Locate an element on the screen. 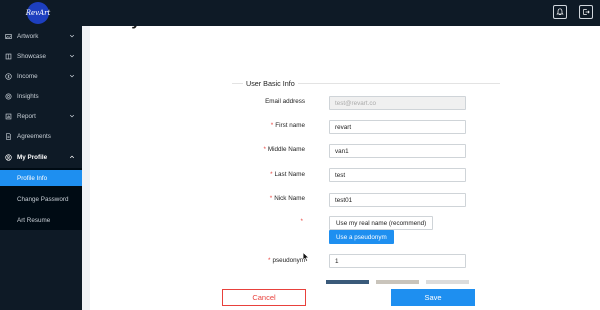  cancel-button: Cancel is located at coordinates (264, 297).